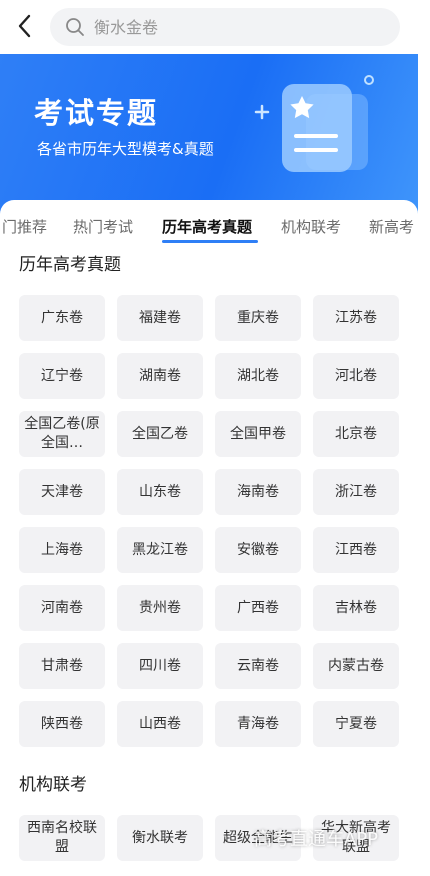 The height and width of the screenshot is (876, 430). I want to click on exam-paper-item: 四川卷, so click(160, 666).